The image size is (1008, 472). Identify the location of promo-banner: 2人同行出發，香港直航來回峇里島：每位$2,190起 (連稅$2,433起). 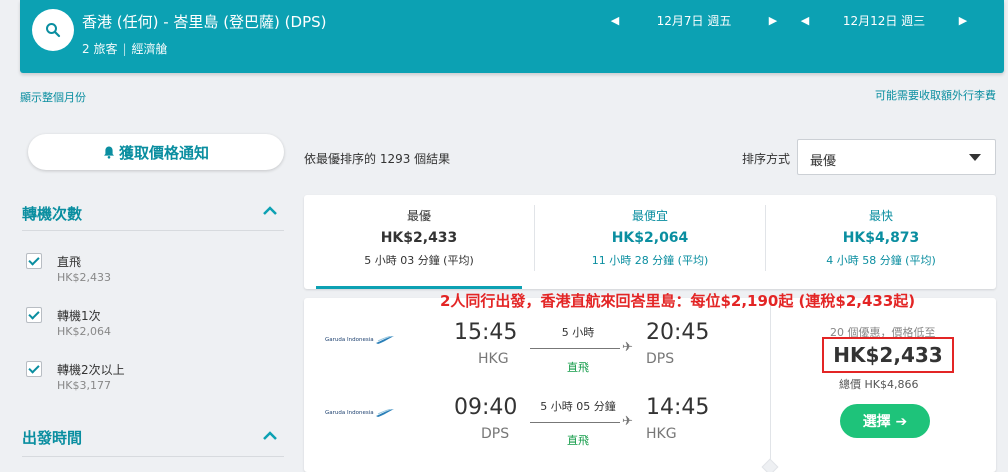
(678, 301).